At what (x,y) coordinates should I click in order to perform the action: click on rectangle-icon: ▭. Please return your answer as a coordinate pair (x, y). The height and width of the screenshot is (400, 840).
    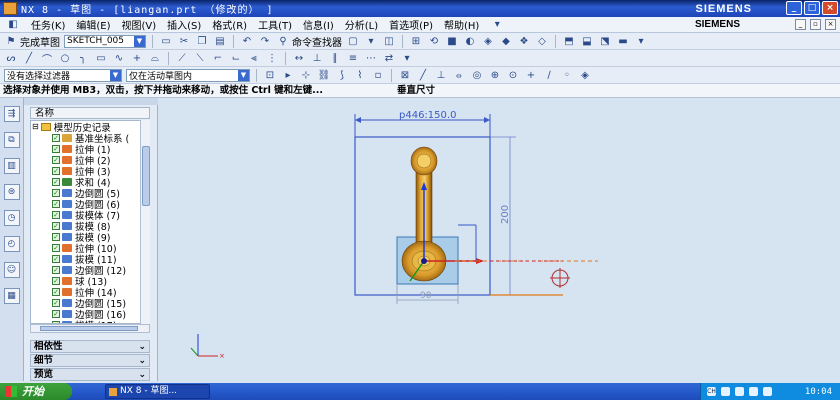
    Looking at the image, I should click on (101, 58).